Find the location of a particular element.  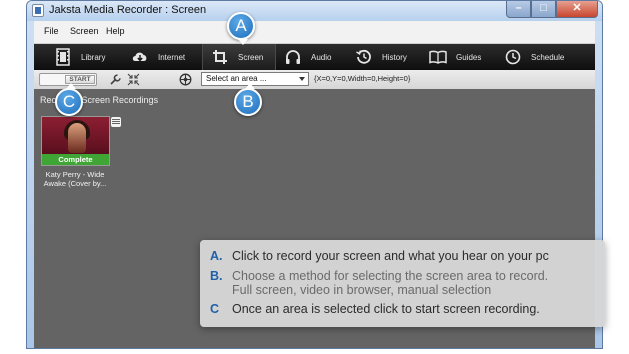

menu-bar: File Screen Help is located at coordinates (314, 32).